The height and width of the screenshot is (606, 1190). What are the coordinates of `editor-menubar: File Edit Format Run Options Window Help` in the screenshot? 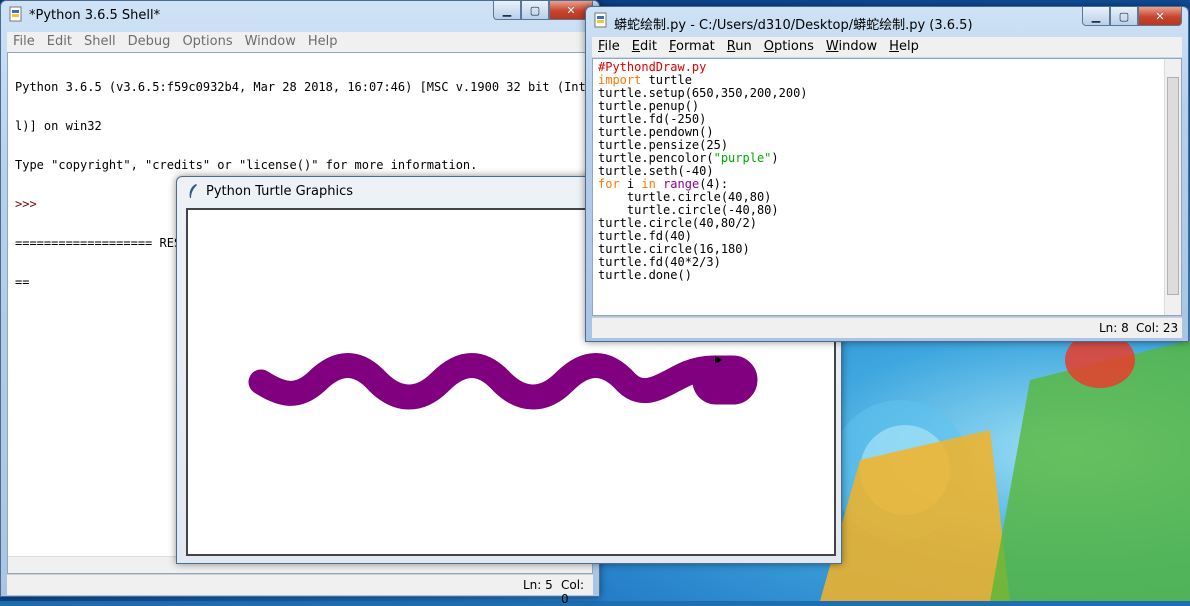 It's located at (887, 47).